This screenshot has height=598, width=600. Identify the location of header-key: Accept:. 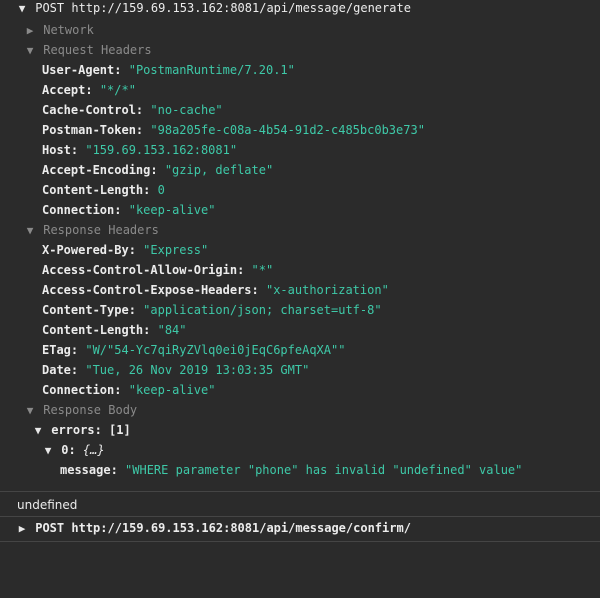
(67, 90).